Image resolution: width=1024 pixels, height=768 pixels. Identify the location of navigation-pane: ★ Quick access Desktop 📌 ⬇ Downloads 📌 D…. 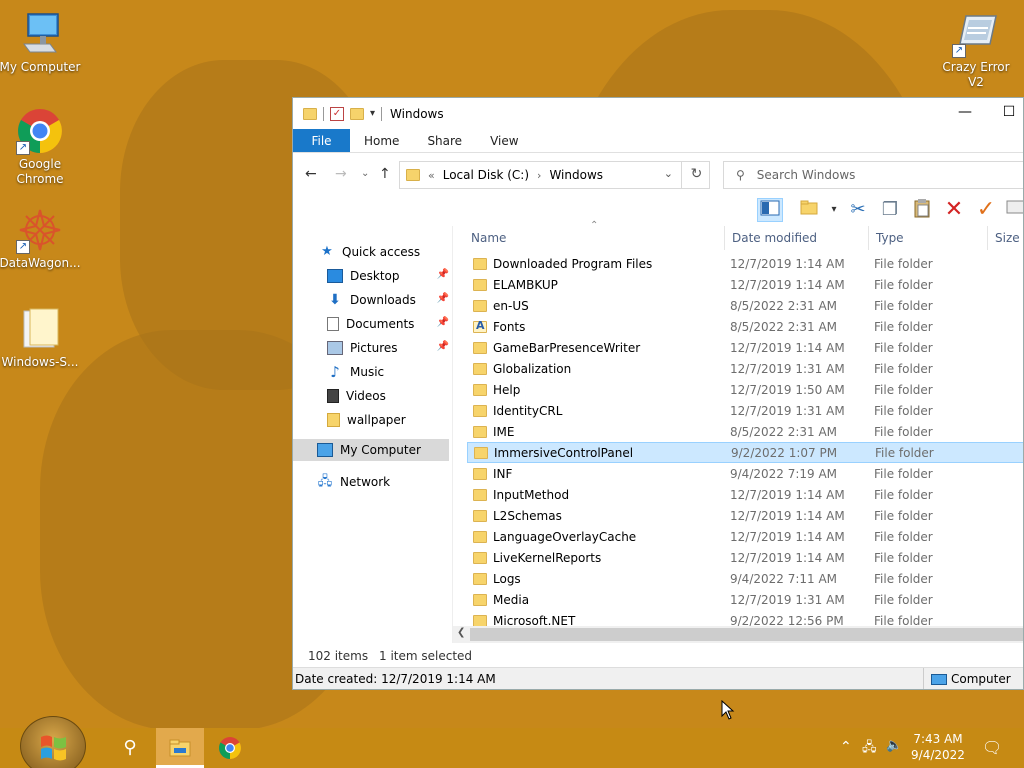
(373, 434).